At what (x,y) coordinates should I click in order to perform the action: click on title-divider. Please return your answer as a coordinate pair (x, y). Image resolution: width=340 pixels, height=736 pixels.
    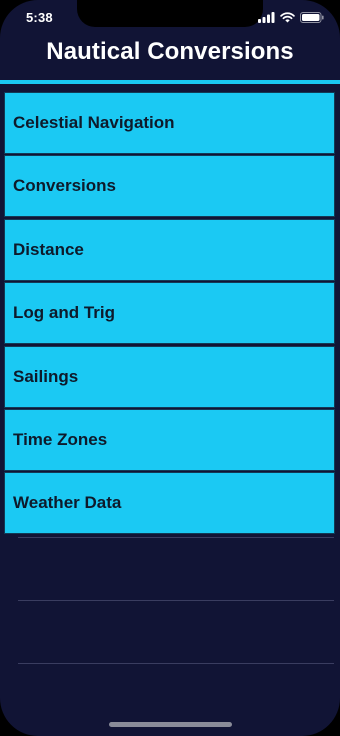
    Looking at the image, I should click on (170, 82).